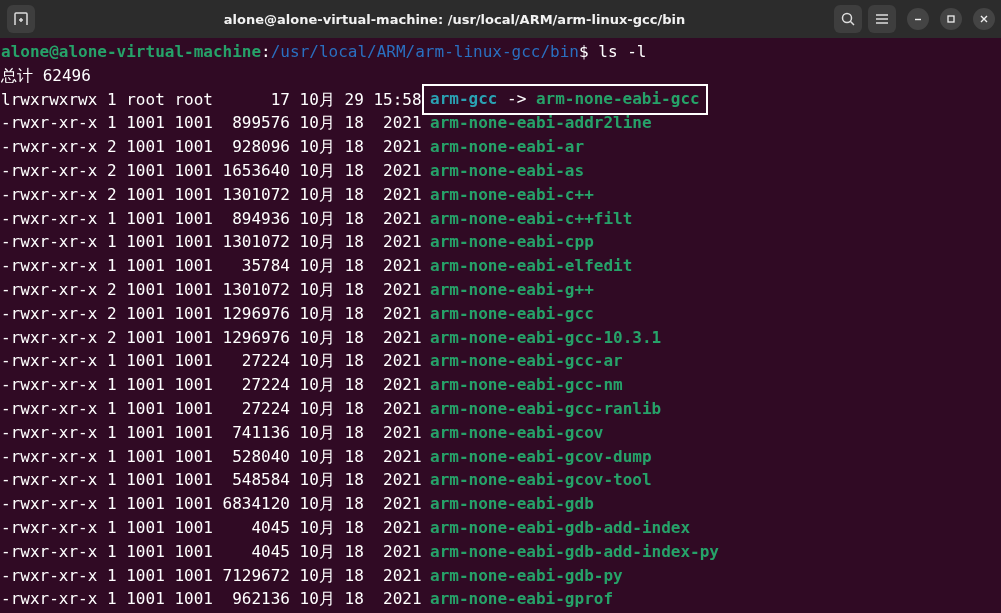 The height and width of the screenshot is (613, 1001). I want to click on file-name: arm-none-eabi-gcc-ranlib, so click(546, 408).